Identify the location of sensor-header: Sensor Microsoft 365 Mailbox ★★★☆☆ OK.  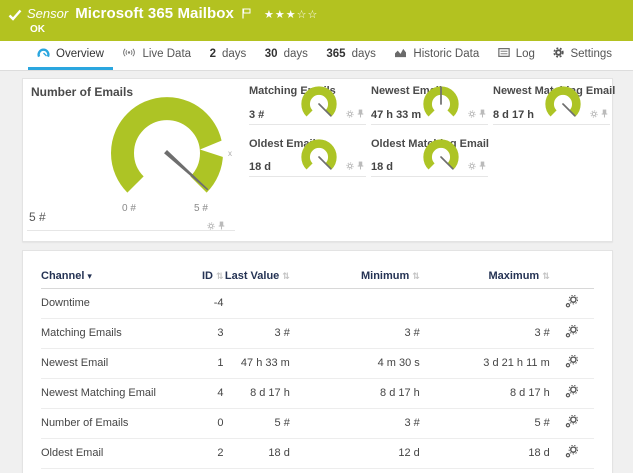
(316, 20).